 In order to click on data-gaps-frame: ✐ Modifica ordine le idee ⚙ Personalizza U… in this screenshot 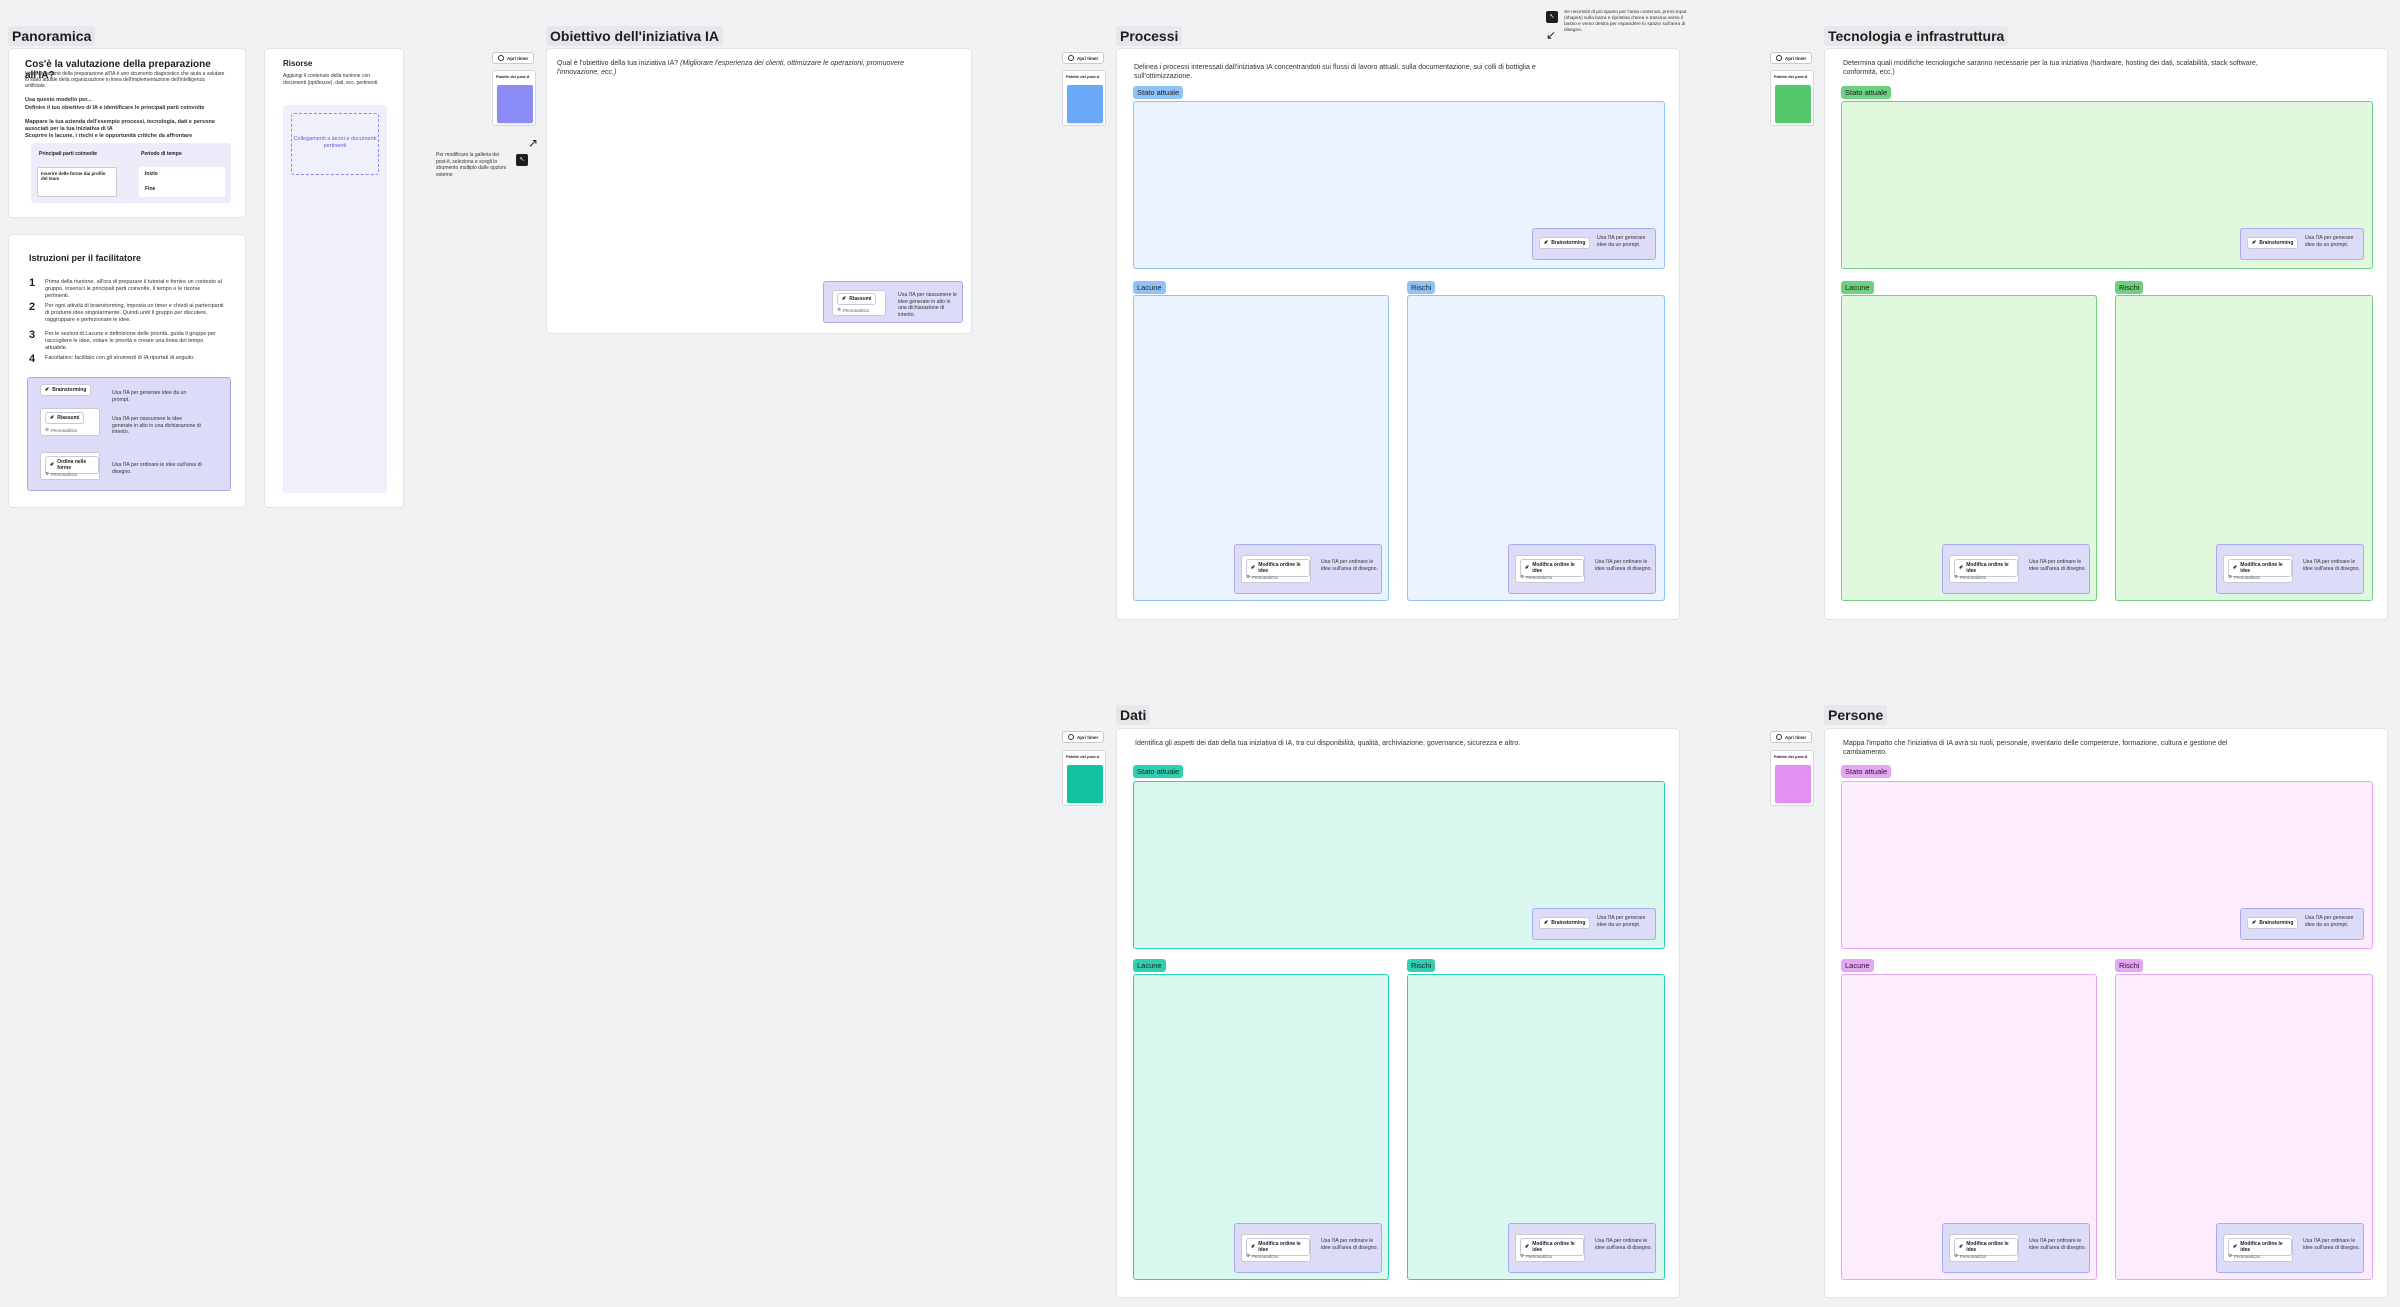, I will do `click(1261, 1127)`.